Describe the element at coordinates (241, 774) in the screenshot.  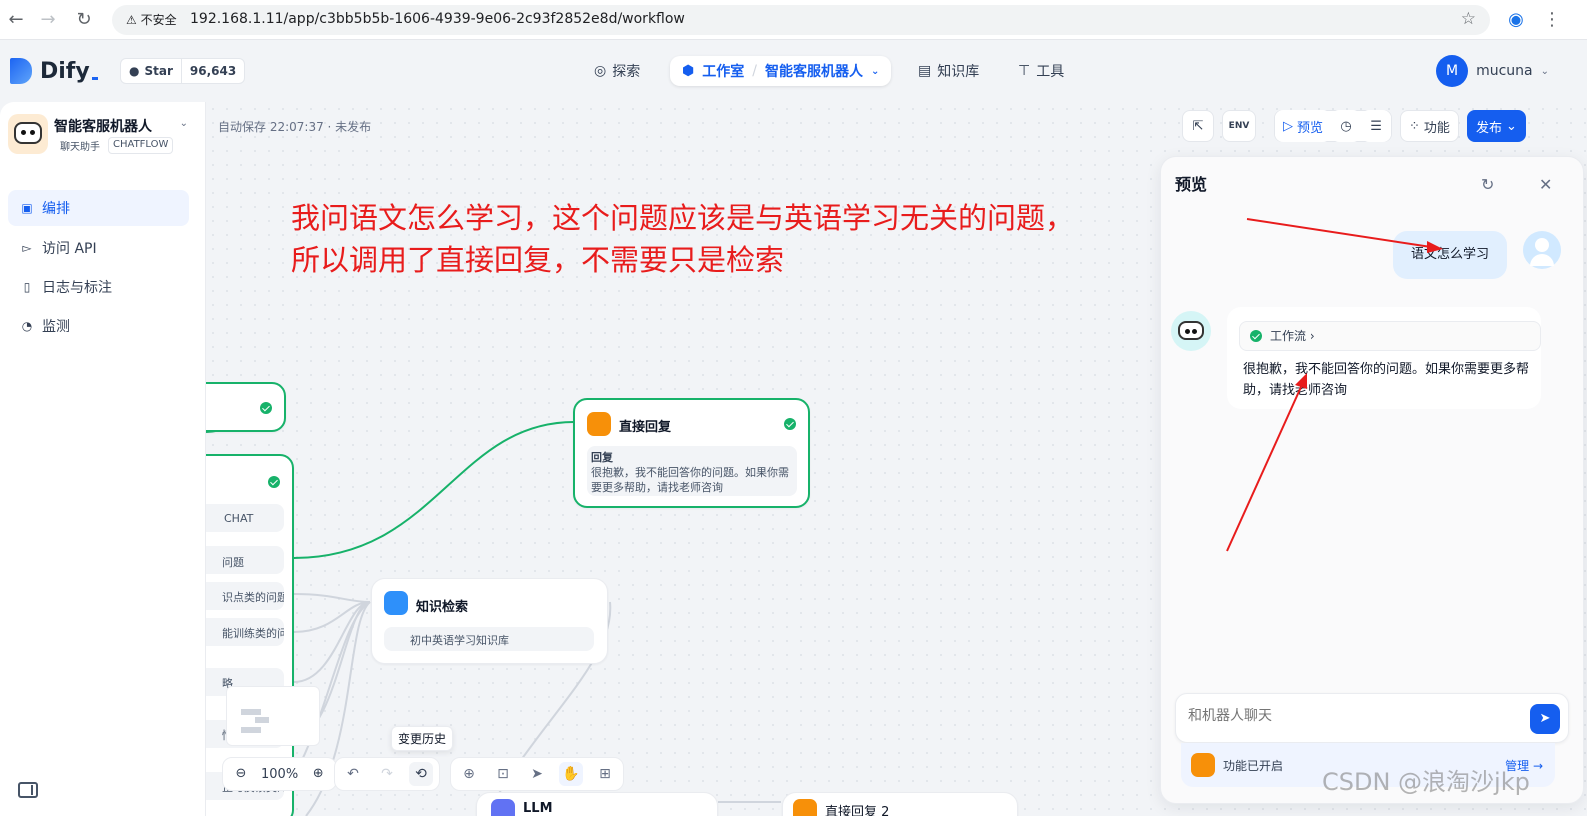
I see `zoom-out-icon: ⊖` at that location.